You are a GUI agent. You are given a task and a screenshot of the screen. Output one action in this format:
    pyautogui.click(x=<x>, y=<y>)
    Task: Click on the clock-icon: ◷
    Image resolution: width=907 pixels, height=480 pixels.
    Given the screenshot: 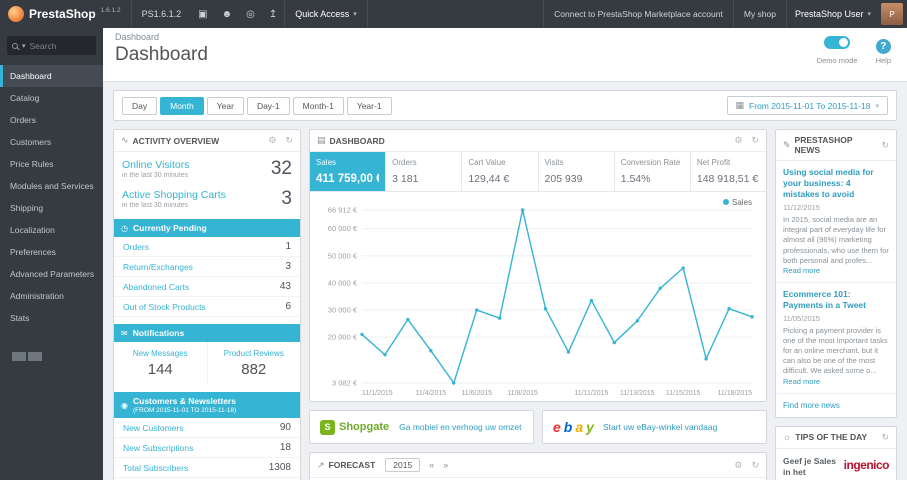 What is the action you would take?
    pyautogui.click(x=124, y=228)
    